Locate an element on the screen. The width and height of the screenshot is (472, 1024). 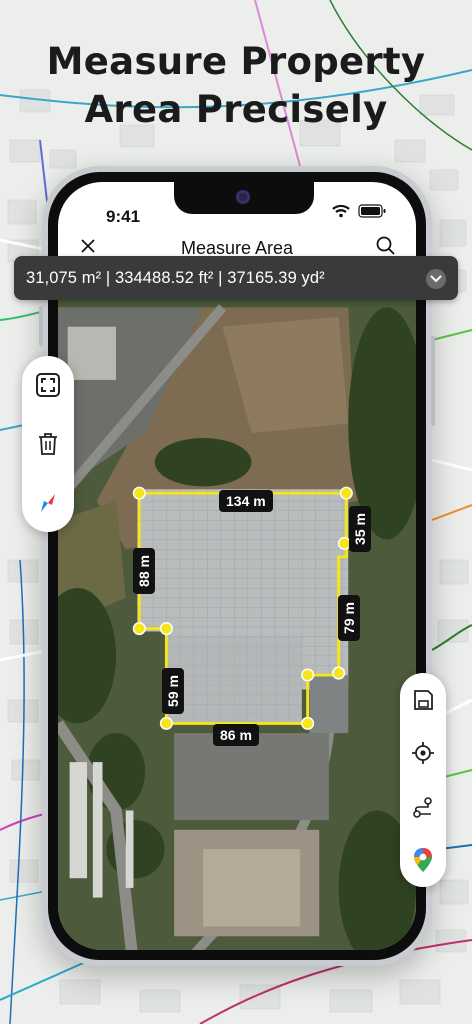
route-icon is located at coordinates (423, 807).